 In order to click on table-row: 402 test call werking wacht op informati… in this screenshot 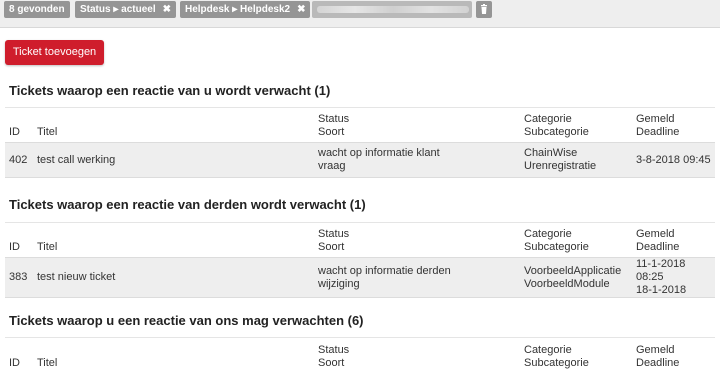, I will do `click(360, 160)`.